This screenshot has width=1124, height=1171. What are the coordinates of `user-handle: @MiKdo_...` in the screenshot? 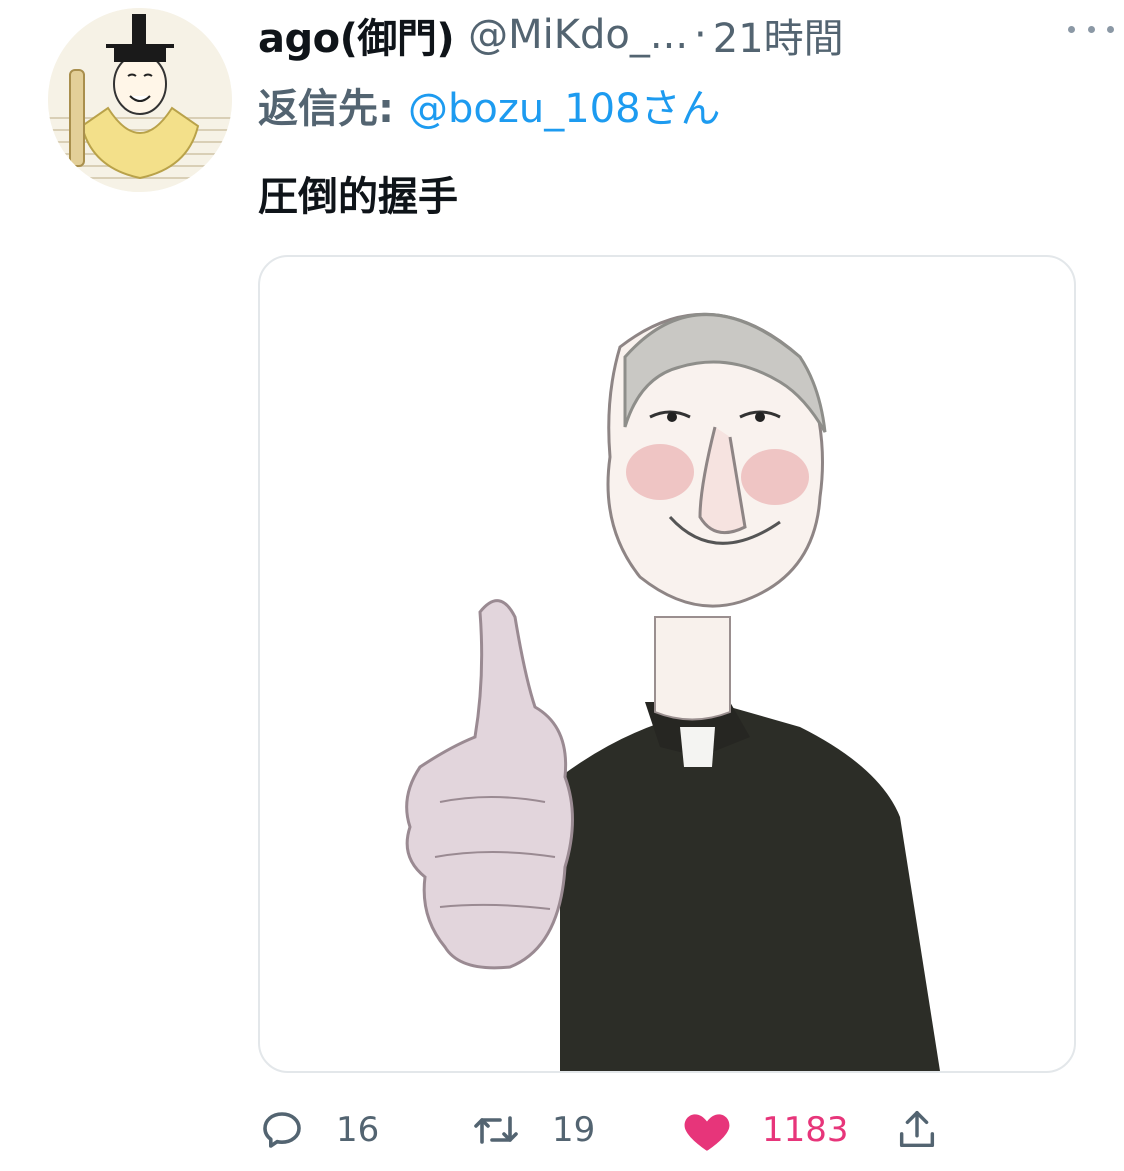 It's located at (578, 35).